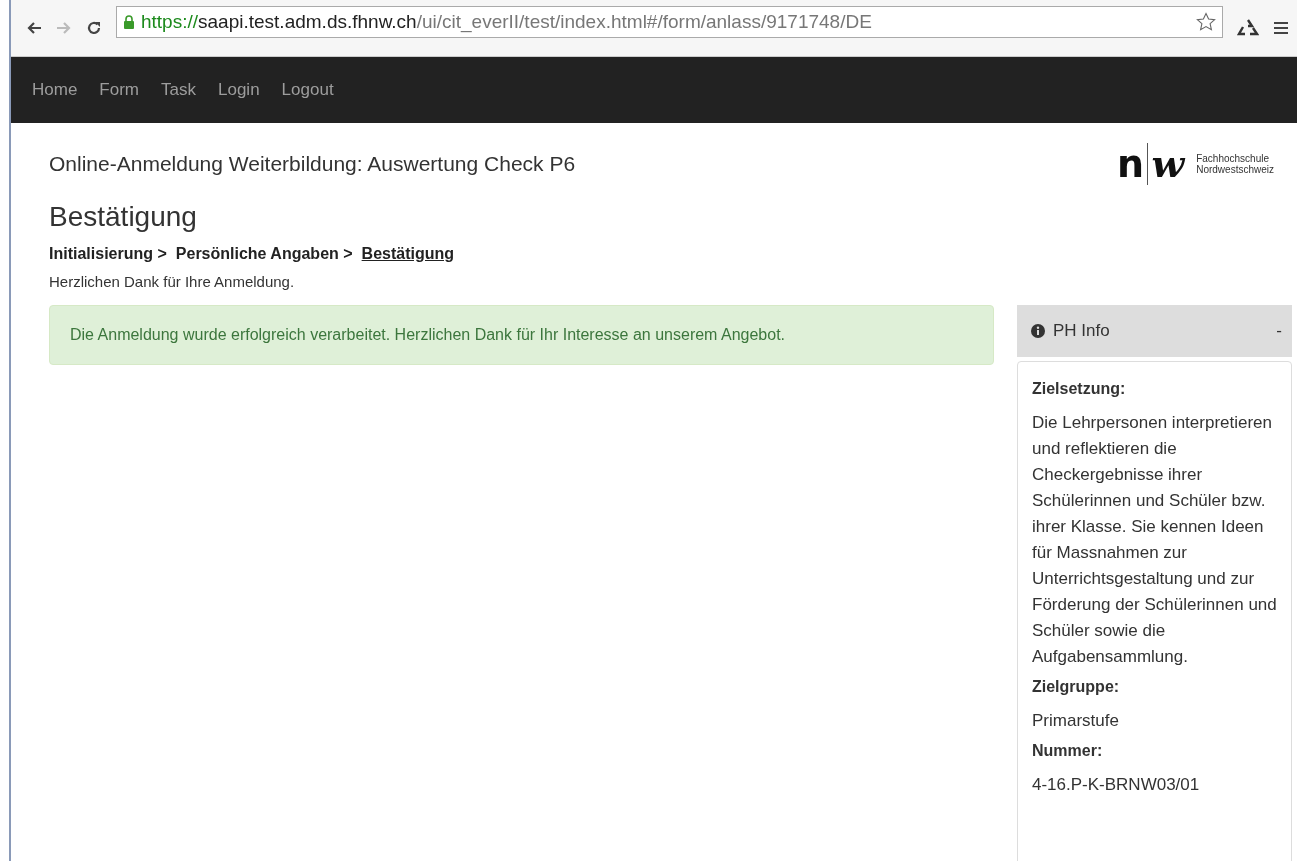  Describe the element at coordinates (521, 335) in the screenshot. I see `success-alert: Die Anmeldung wurde erfolgreich verarbeitet. Herzlichen Dank für Ihr Interesse an unserem Angebot.` at that location.